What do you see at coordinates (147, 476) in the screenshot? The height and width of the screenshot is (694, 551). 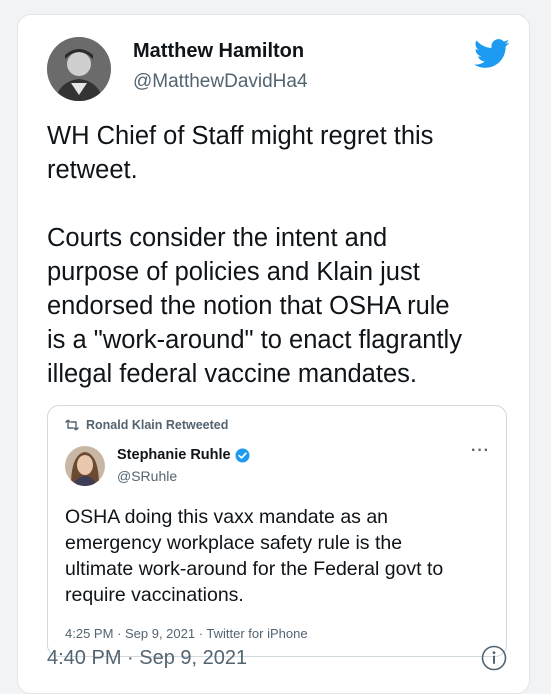 I see `quoted-author-handle: @SRuhle` at bounding box center [147, 476].